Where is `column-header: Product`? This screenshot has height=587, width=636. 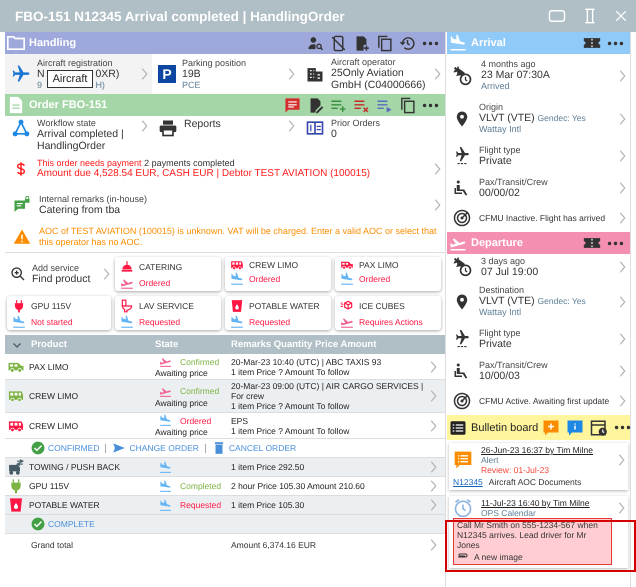 column-header: Product is located at coordinates (49, 344).